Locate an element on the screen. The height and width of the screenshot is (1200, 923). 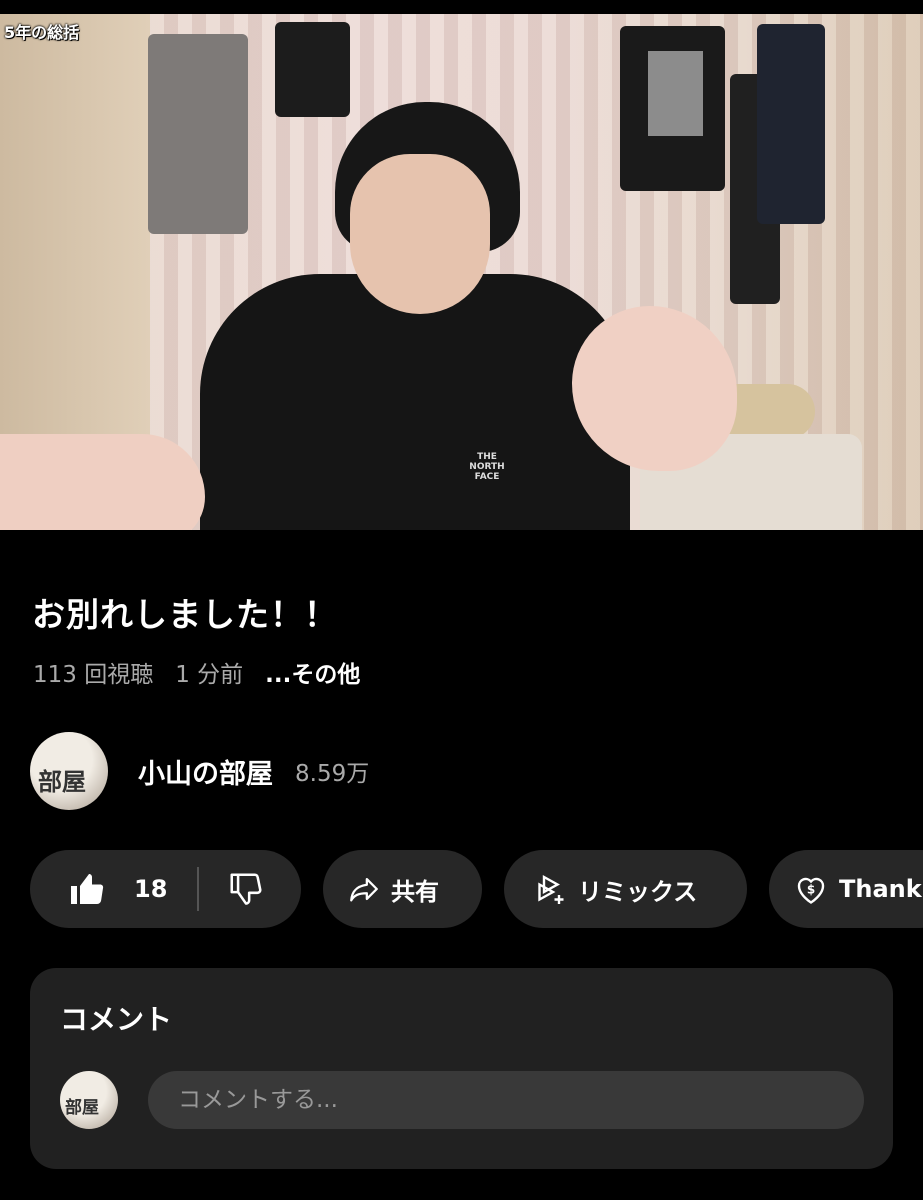
like-divider is located at coordinates (198, 889).